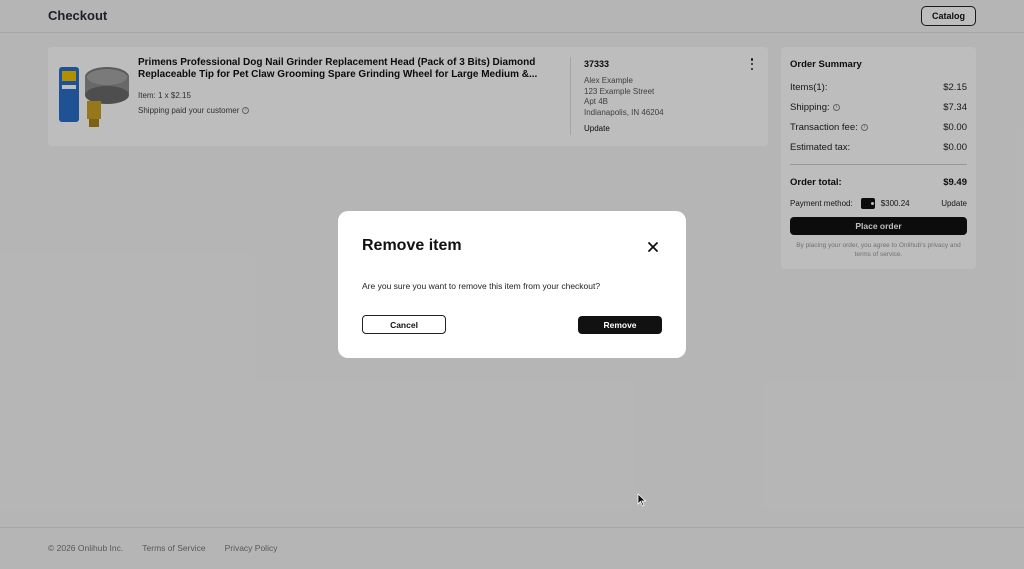 The height and width of the screenshot is (569, 1024). I want to click on mouse-cursor-icon, so click(642, 500).